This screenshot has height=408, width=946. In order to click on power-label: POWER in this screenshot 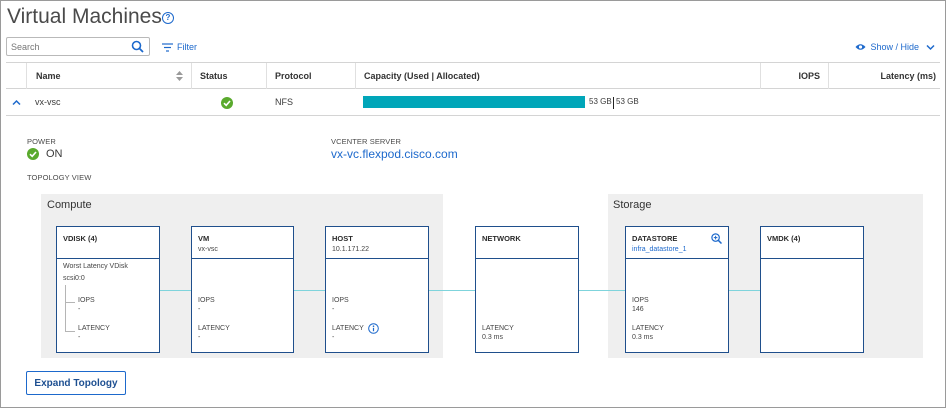, I will do `click(41, 141)`.